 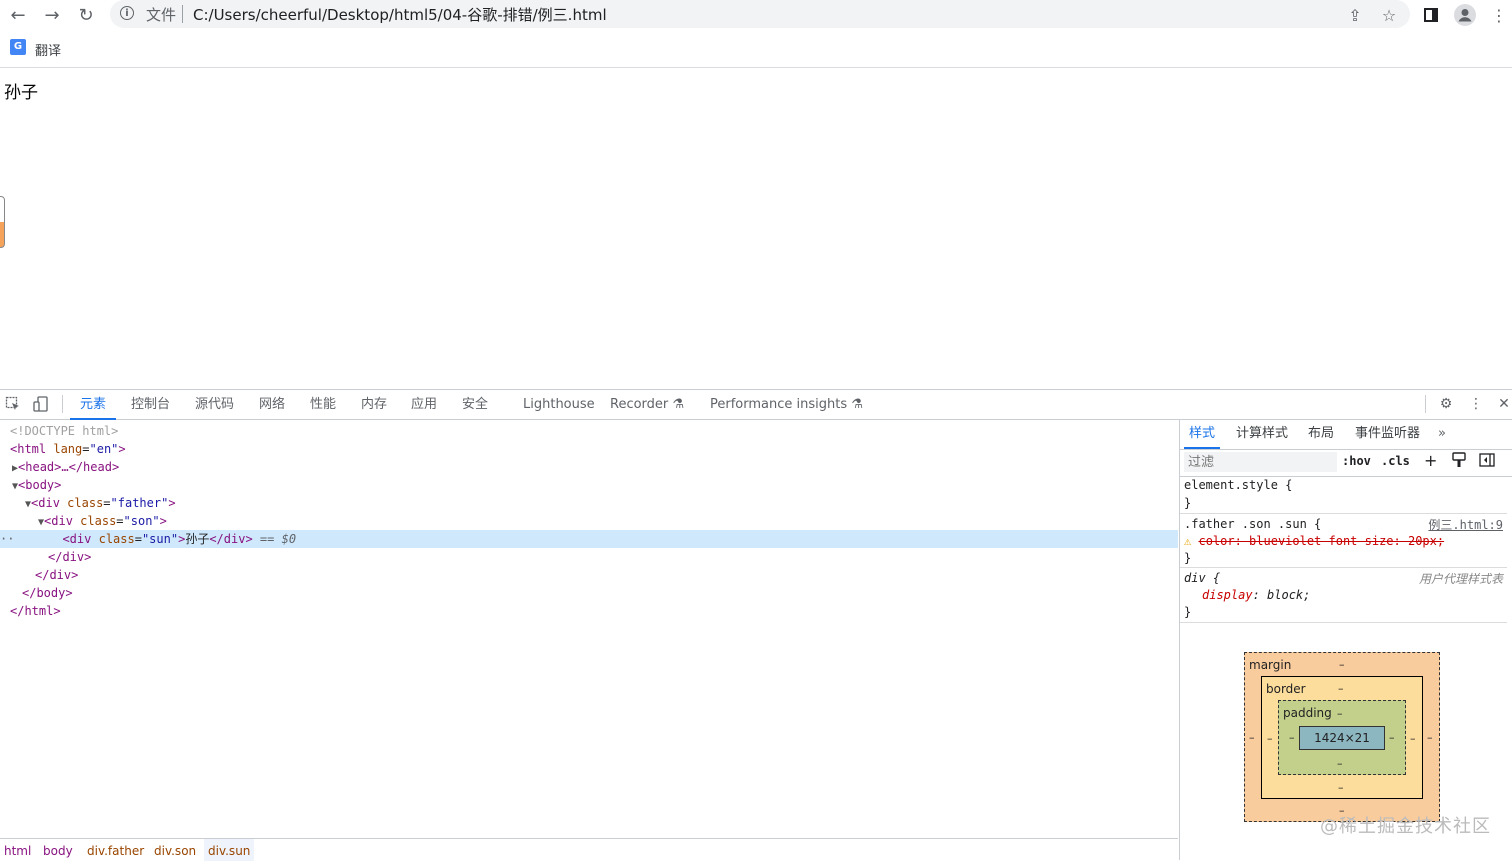 I want to click on padding-label: padding, so click(x=1307, y=713).